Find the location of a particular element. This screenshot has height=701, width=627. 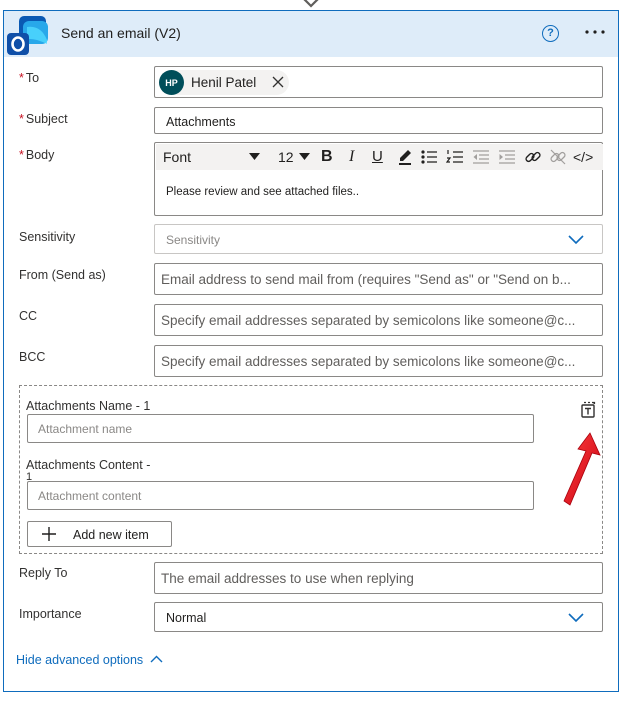

reply-to-placeholder: The email addresses to use when replying is located at coordinates (287, 578).